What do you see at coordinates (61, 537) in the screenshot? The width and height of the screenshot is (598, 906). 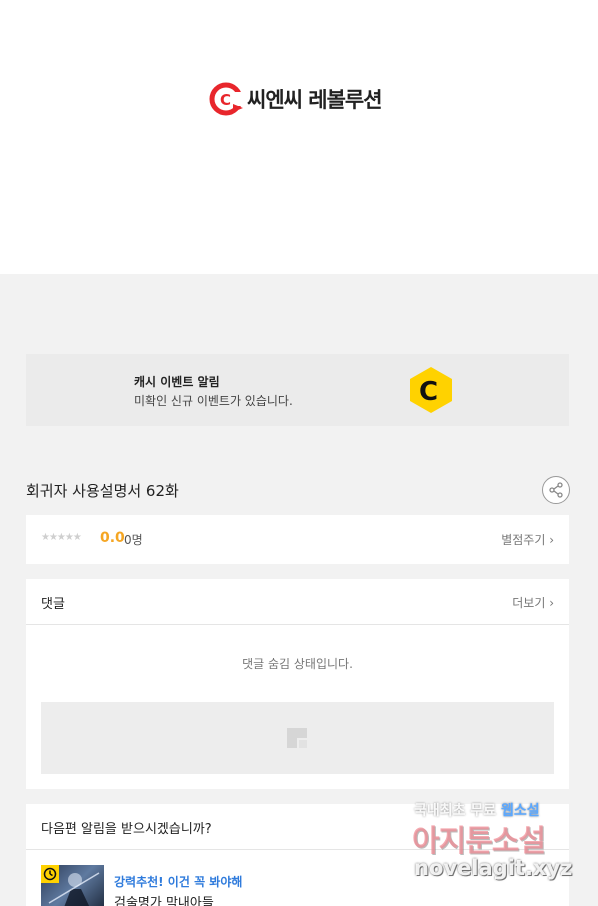 I see `star-rating: ★★★★★` at bounding box center [61, 537].